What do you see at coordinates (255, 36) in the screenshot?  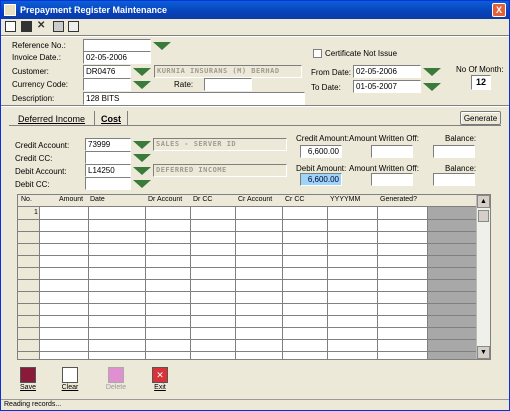 I see `toolbar-separator` at bounding box center [255, 36].